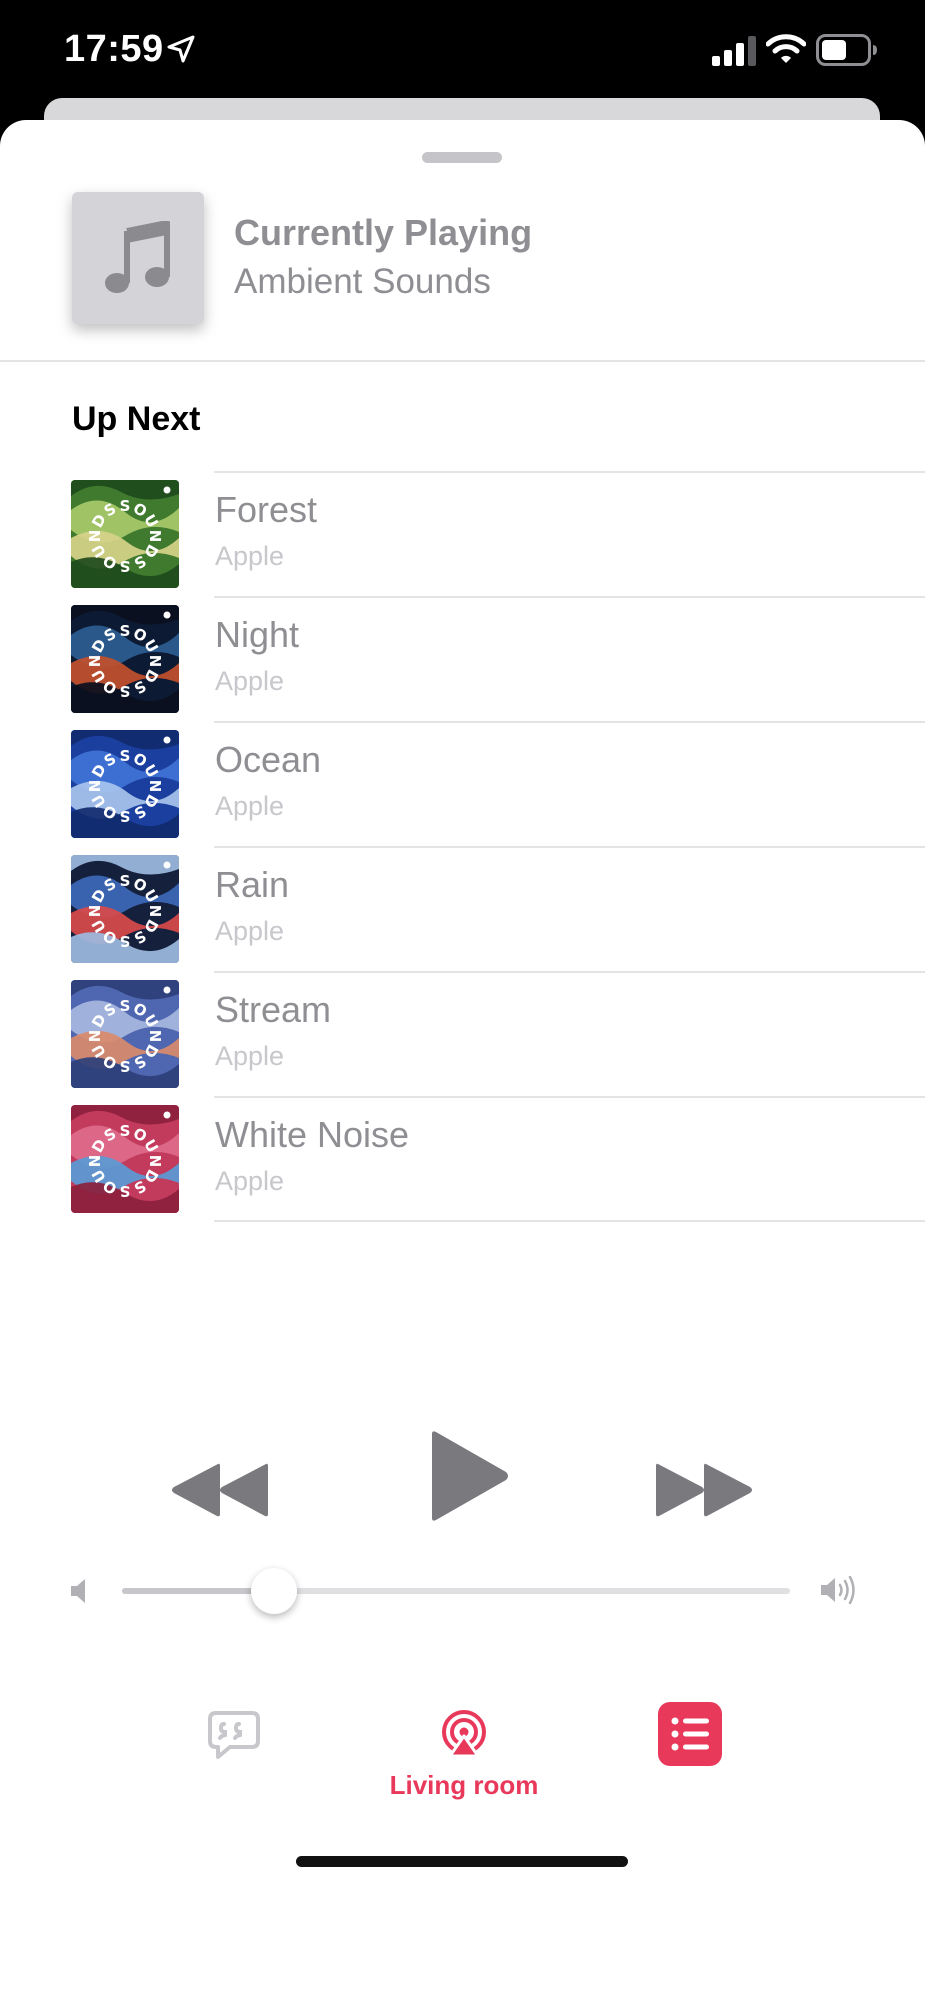 This screenshot has width=925, height=2000. I want to click on now-playing-header: Currently Playing Ambient Sounds, so click(462, 241).